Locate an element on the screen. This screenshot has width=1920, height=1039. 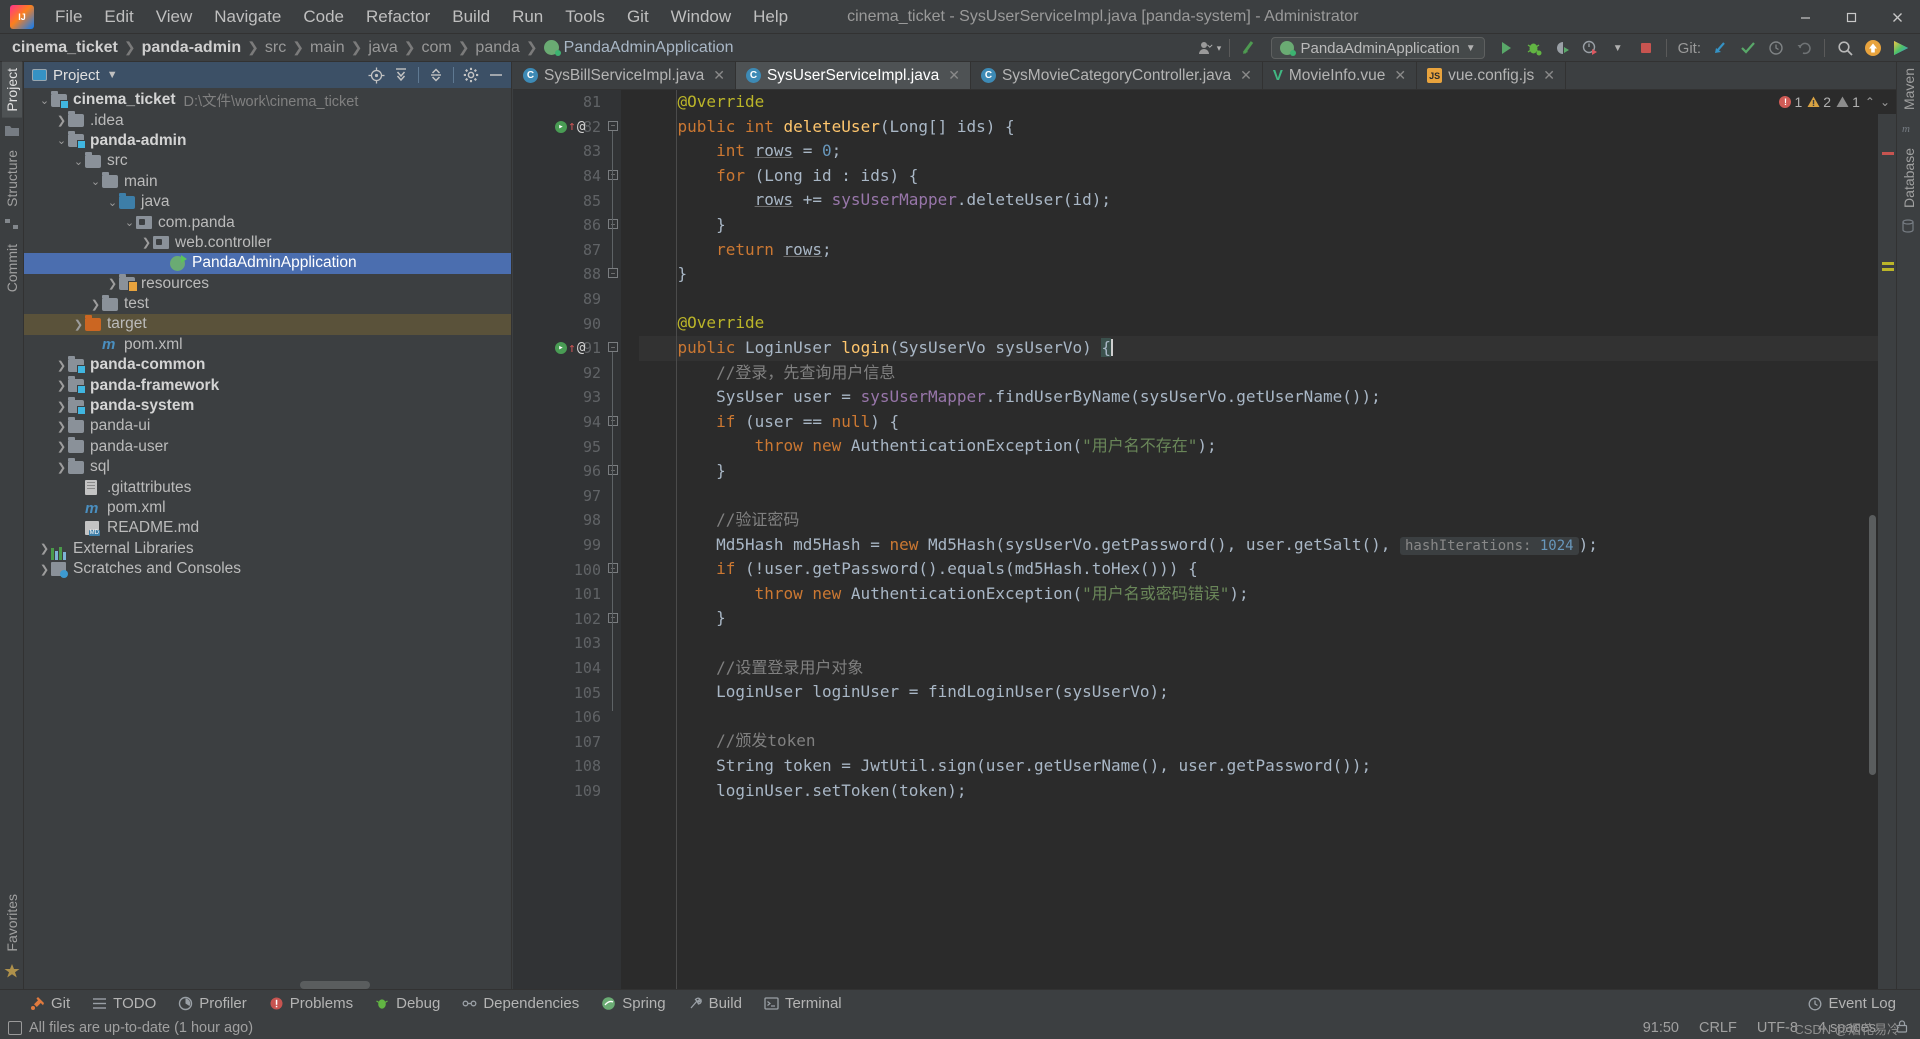
gutter-line-97: 97 is located at coordinates (559, 496).